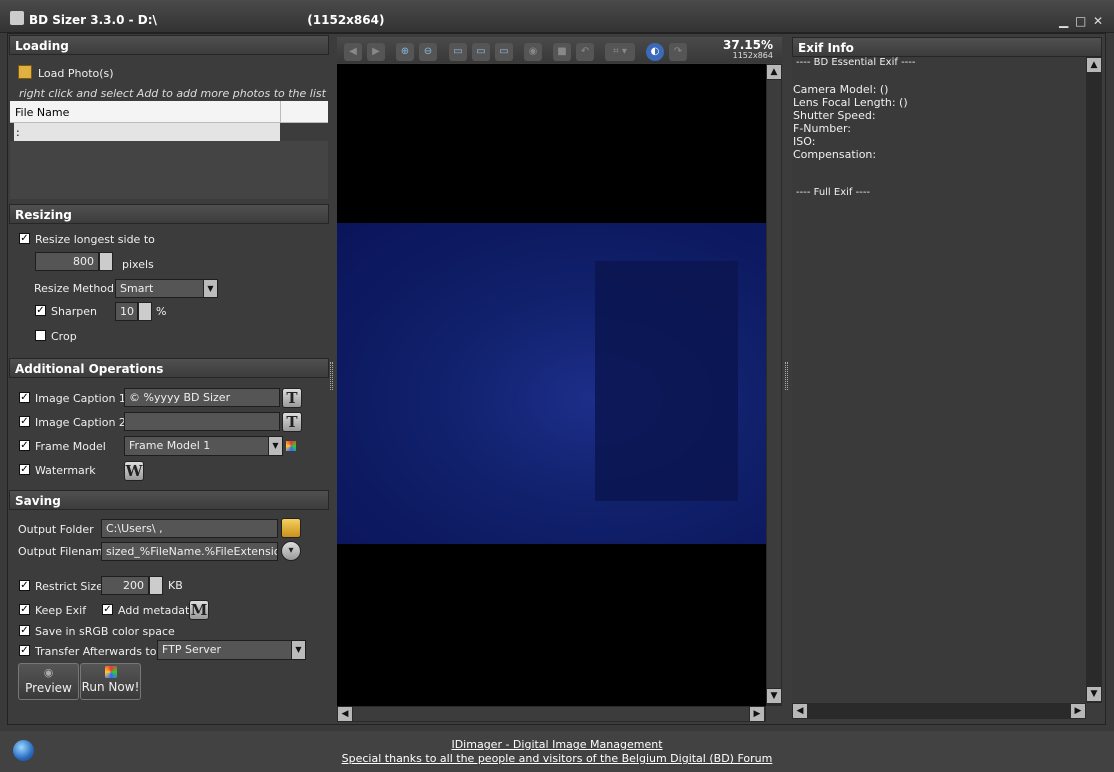 This screenshot has height=772, width=1114. What do you see at coordinates (76, 73) in the screenshot?
I see `load-photos-button: Load Photo(s)` at bounding box center [76, 73].